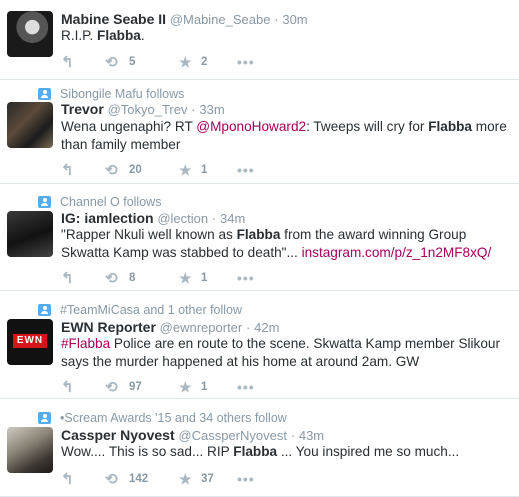 The image size is (519, 497). I want to click on tweet-actions: ↰ ⟲ 5 ★ 2 •••, so click(158, 62).